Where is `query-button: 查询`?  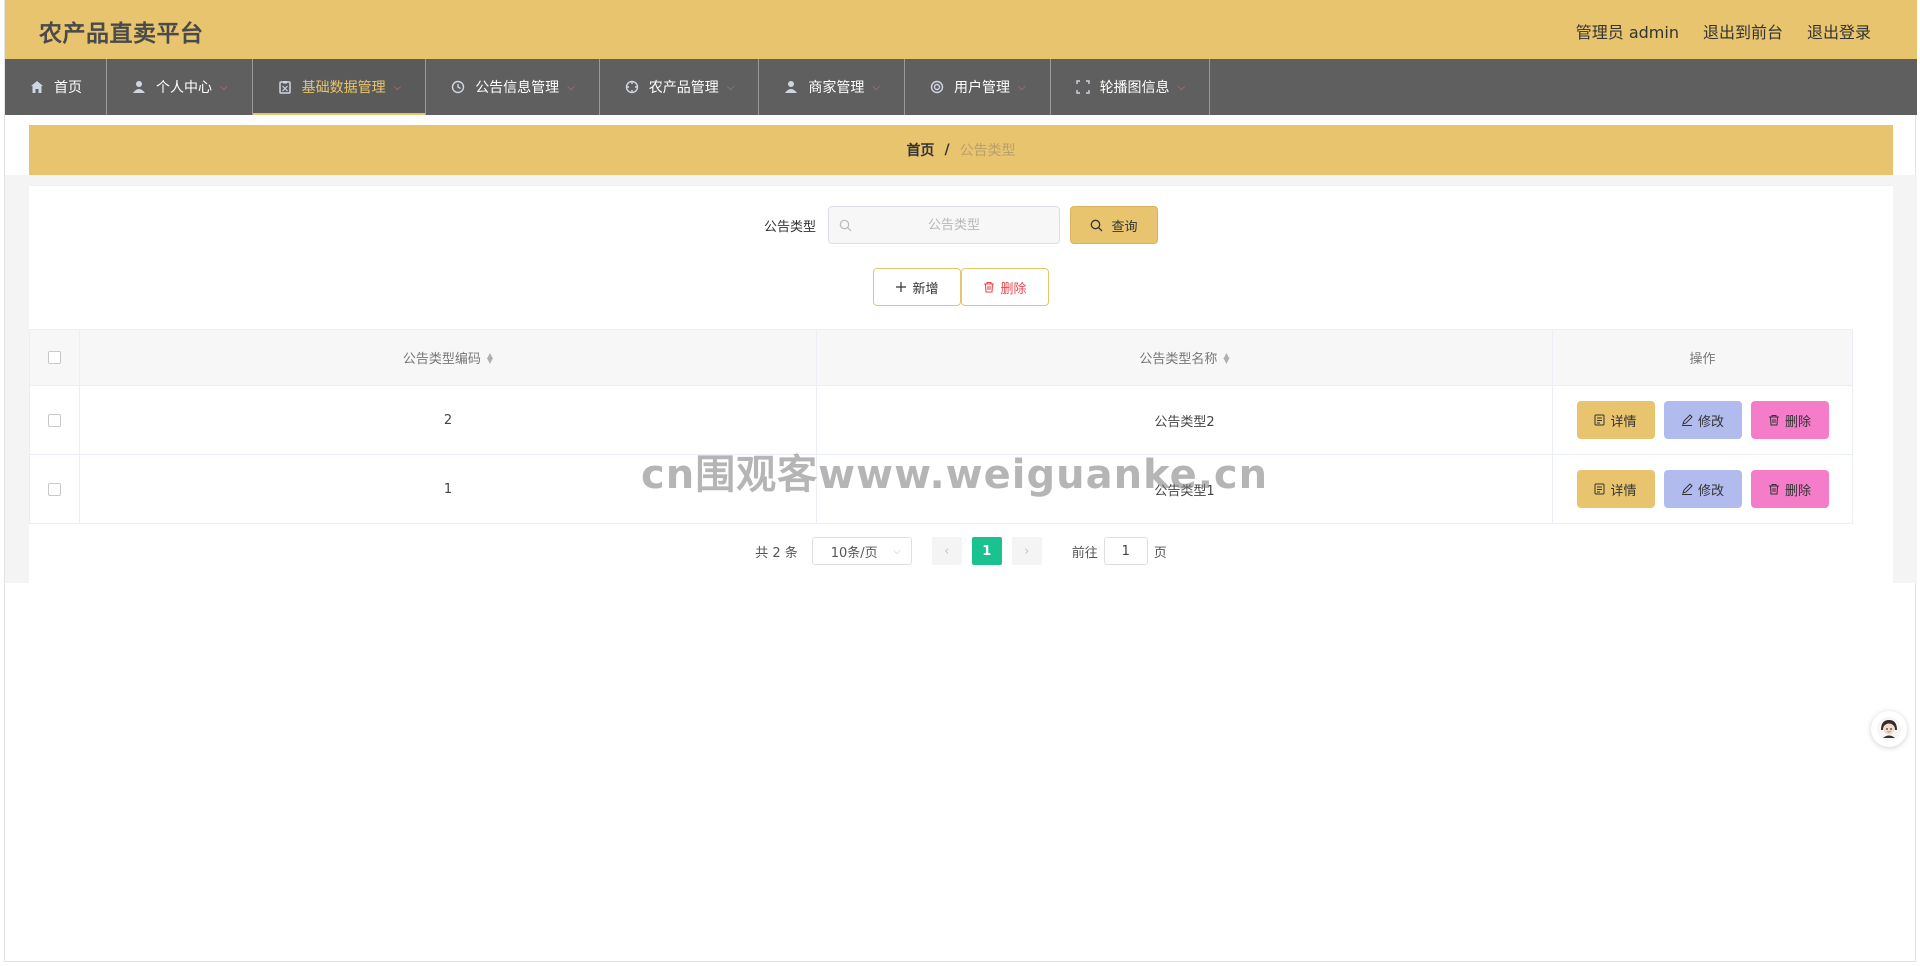 query-button: 查询 is located at coordinates (1114, 225).